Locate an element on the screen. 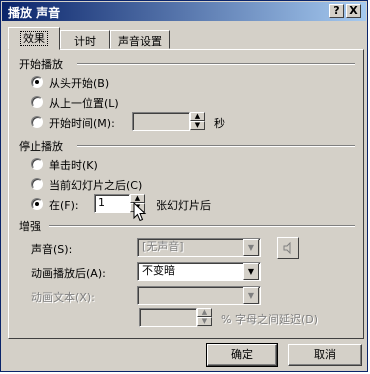 This screenshot has width=370, height=374. mouse-pointer-icon is located at coordinates (140, 212).